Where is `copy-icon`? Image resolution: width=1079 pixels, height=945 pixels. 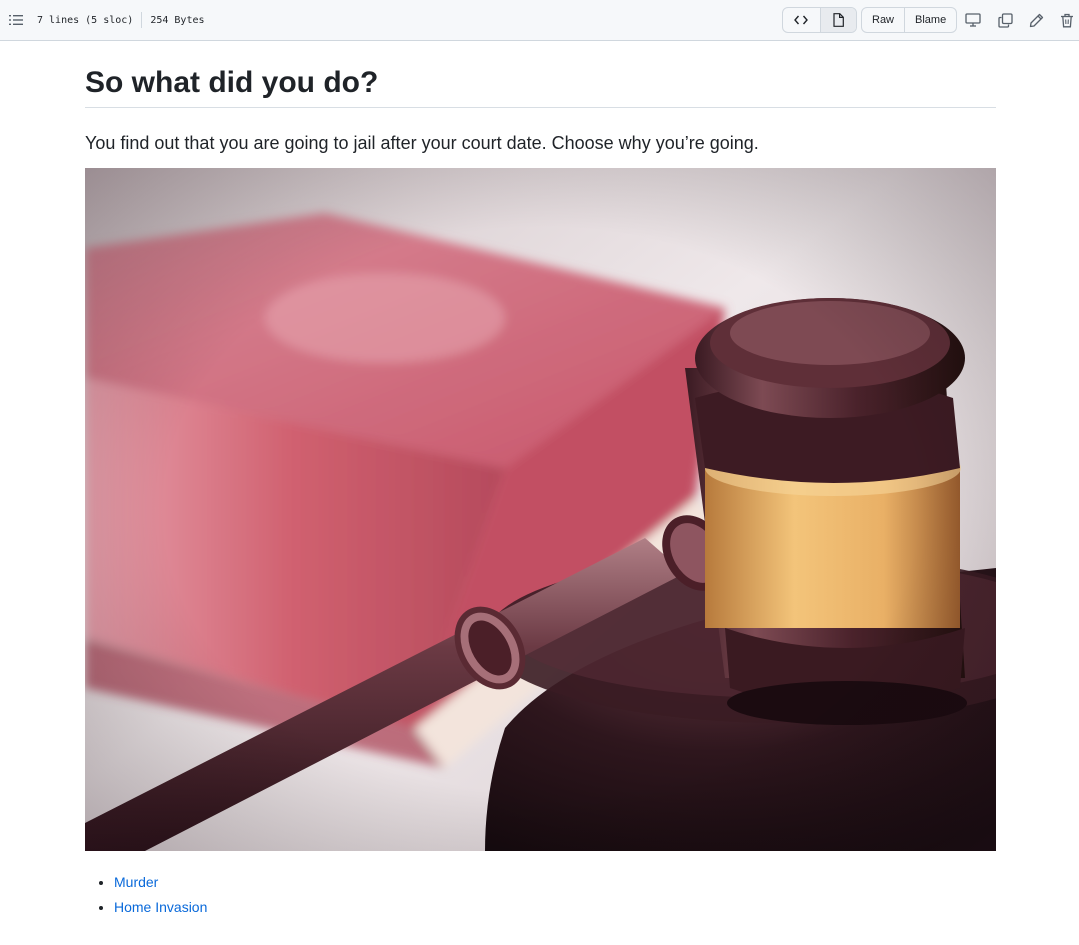
copy-icon is located at coordinates (1005, 20).